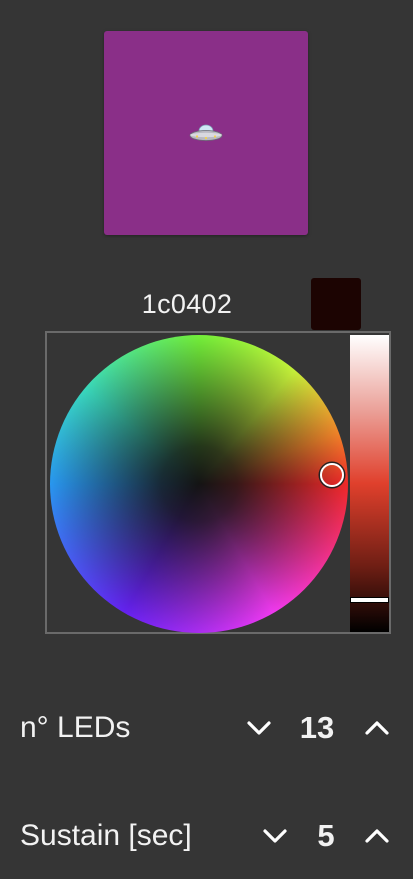 This screenshot has width=413, height=879. I want to click on sustain-increment-button, so click(377, 836).